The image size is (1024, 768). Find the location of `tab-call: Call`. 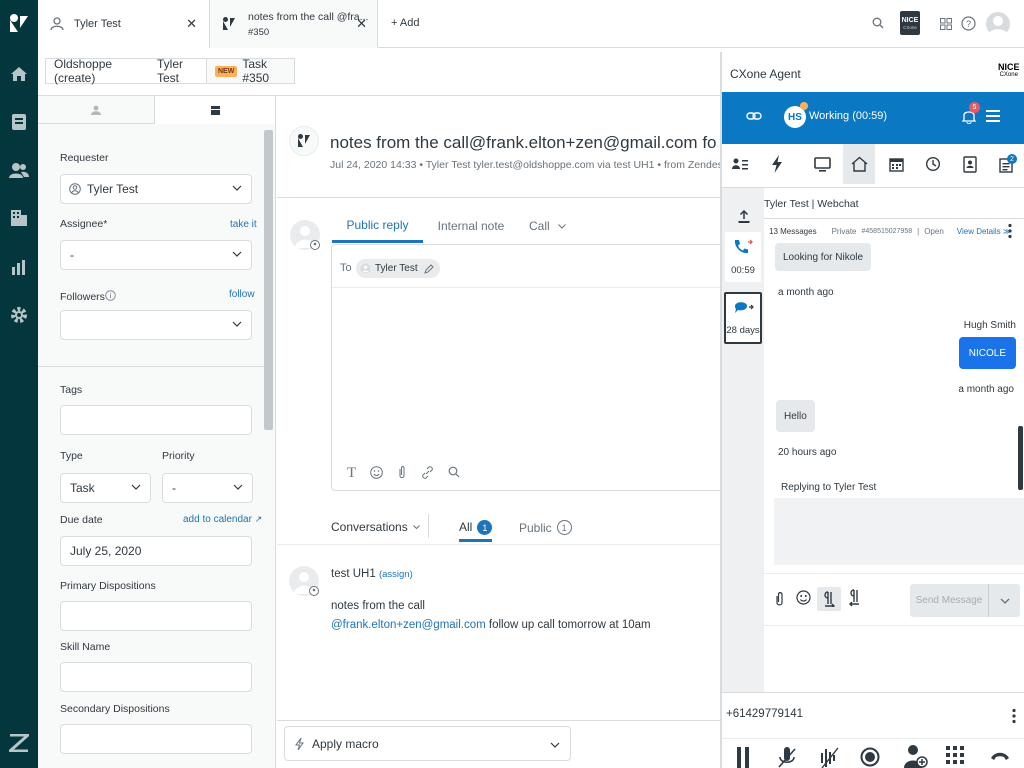

tab-call: Call is located at coordinates (551, 226).